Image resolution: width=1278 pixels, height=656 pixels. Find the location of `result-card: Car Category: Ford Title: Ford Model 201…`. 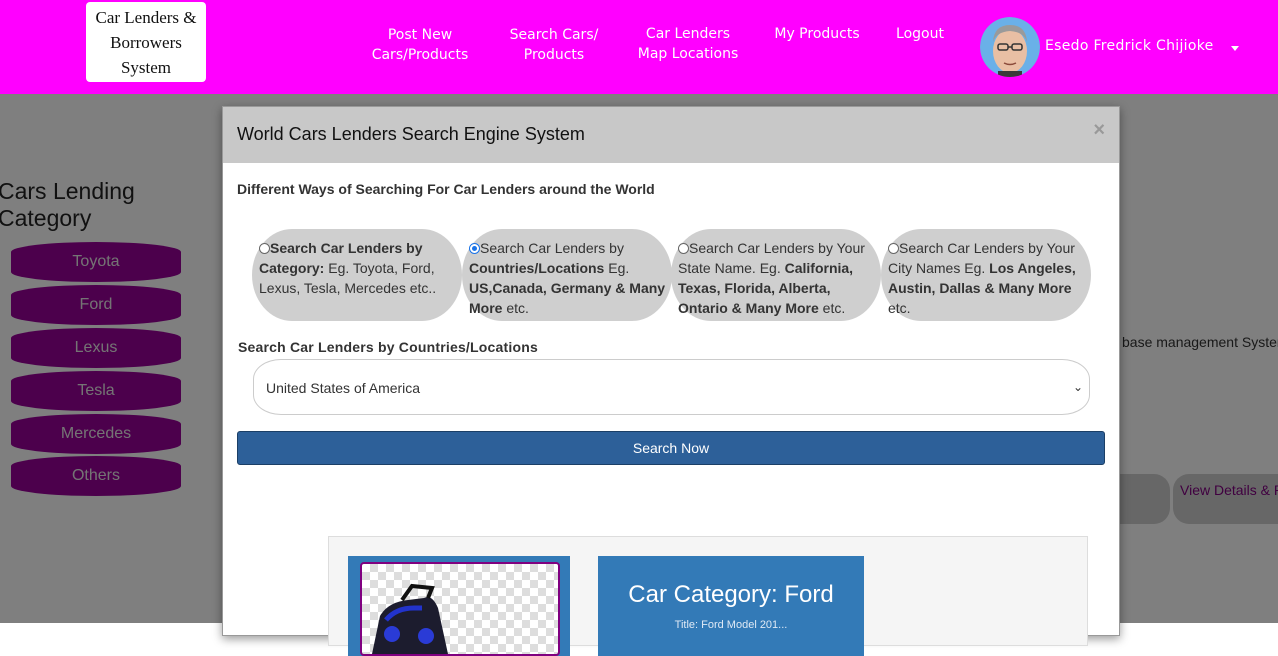

result-card: Car Category: Ford Title: Ford Model 201… is located at coordinates (708, 596).